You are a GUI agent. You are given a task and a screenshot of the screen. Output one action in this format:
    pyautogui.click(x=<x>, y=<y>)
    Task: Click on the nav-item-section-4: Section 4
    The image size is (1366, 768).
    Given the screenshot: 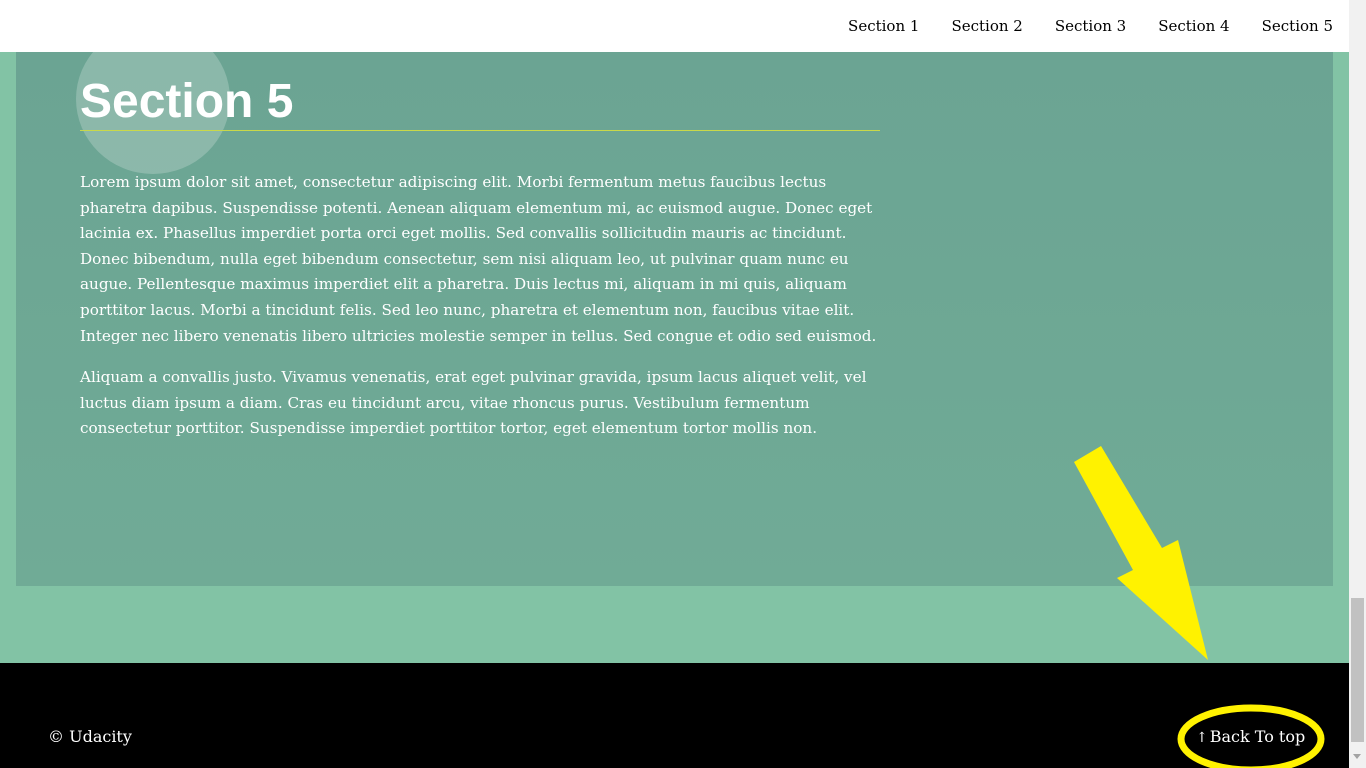 What is the action you would take?
    pyautogui.click(x=1193, y=26)
    